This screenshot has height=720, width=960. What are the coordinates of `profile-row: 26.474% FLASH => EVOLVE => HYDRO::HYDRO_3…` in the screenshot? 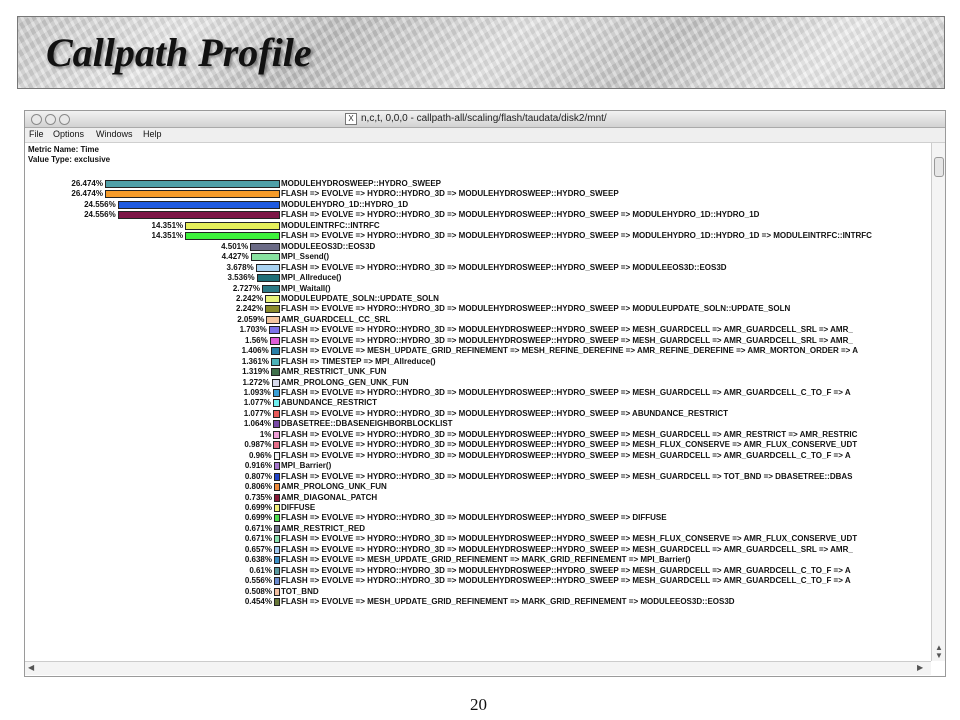 It's located at (478, 194).